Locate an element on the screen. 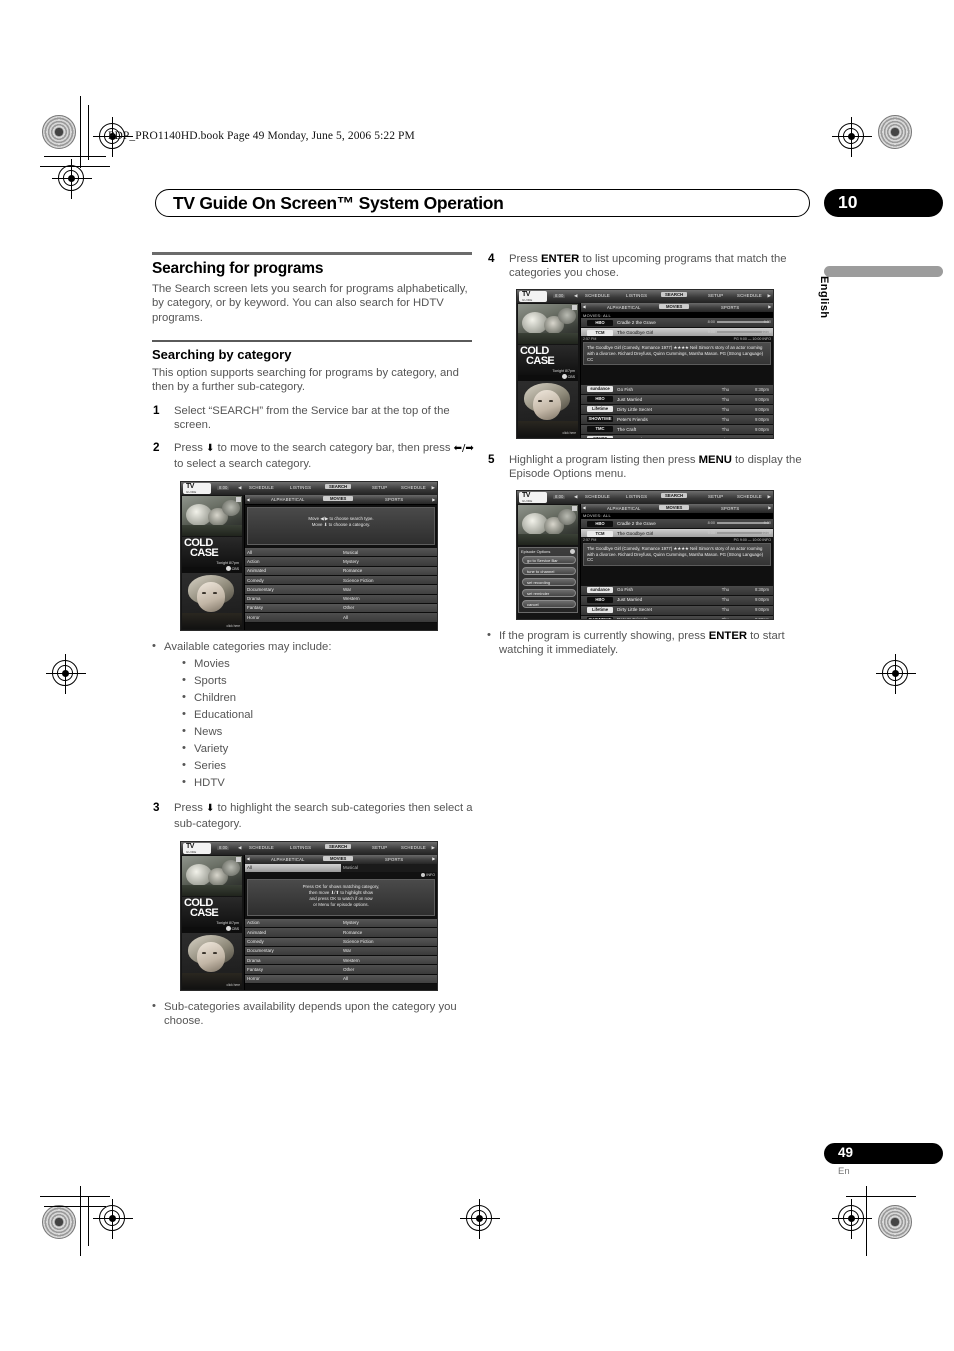  episode-option-set-recording: set recording is located at coordinates (549, 581).